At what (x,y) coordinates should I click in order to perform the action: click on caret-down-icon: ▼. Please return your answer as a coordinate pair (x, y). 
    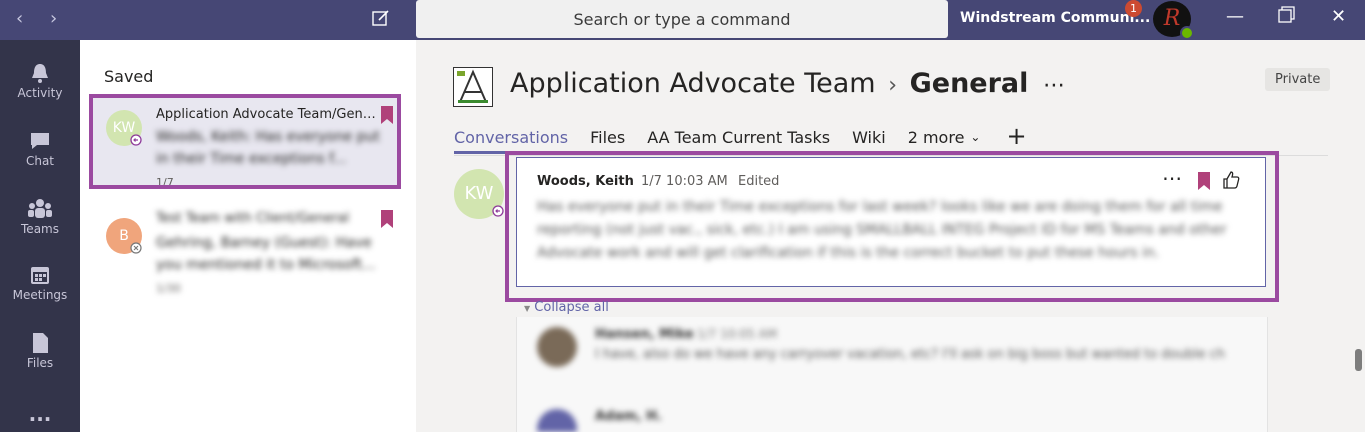
    Looking at the image, I should click on (527, 308).